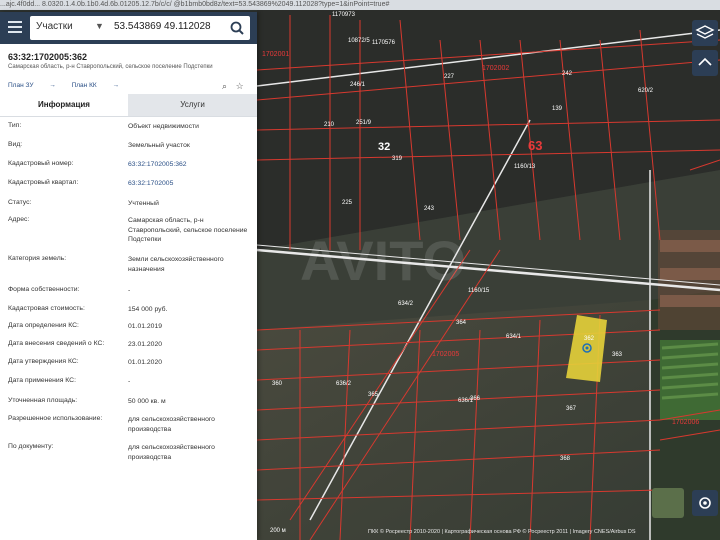 The width and height of the screenshot is (720, 540). What do you see at coordinates (344, 384) in the screenshot?
I see `parcel-label: 636/2` at bounding box center [344, 384].